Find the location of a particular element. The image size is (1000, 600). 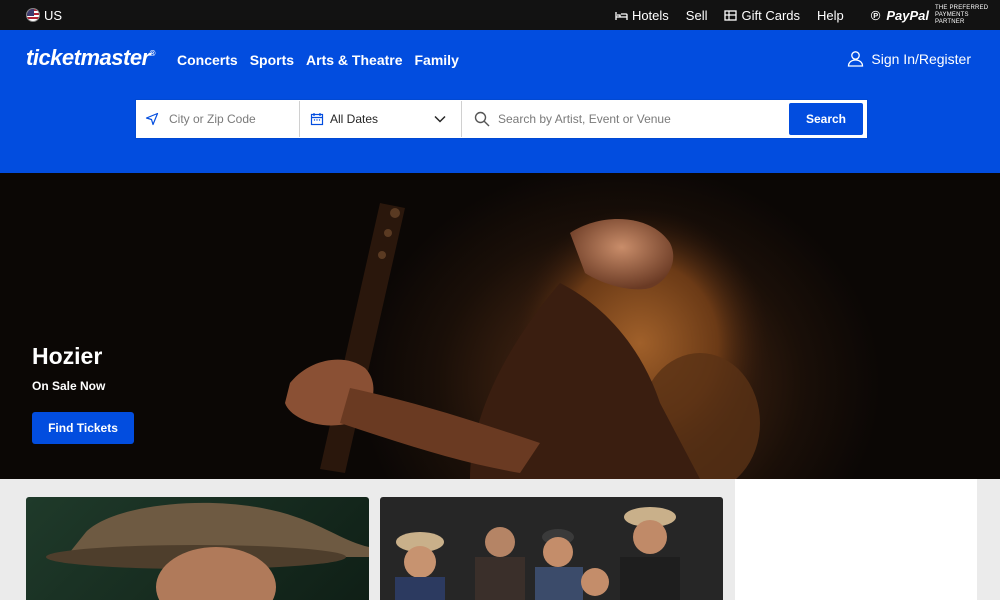

help-link: Help is located at coordinates (830, 15).